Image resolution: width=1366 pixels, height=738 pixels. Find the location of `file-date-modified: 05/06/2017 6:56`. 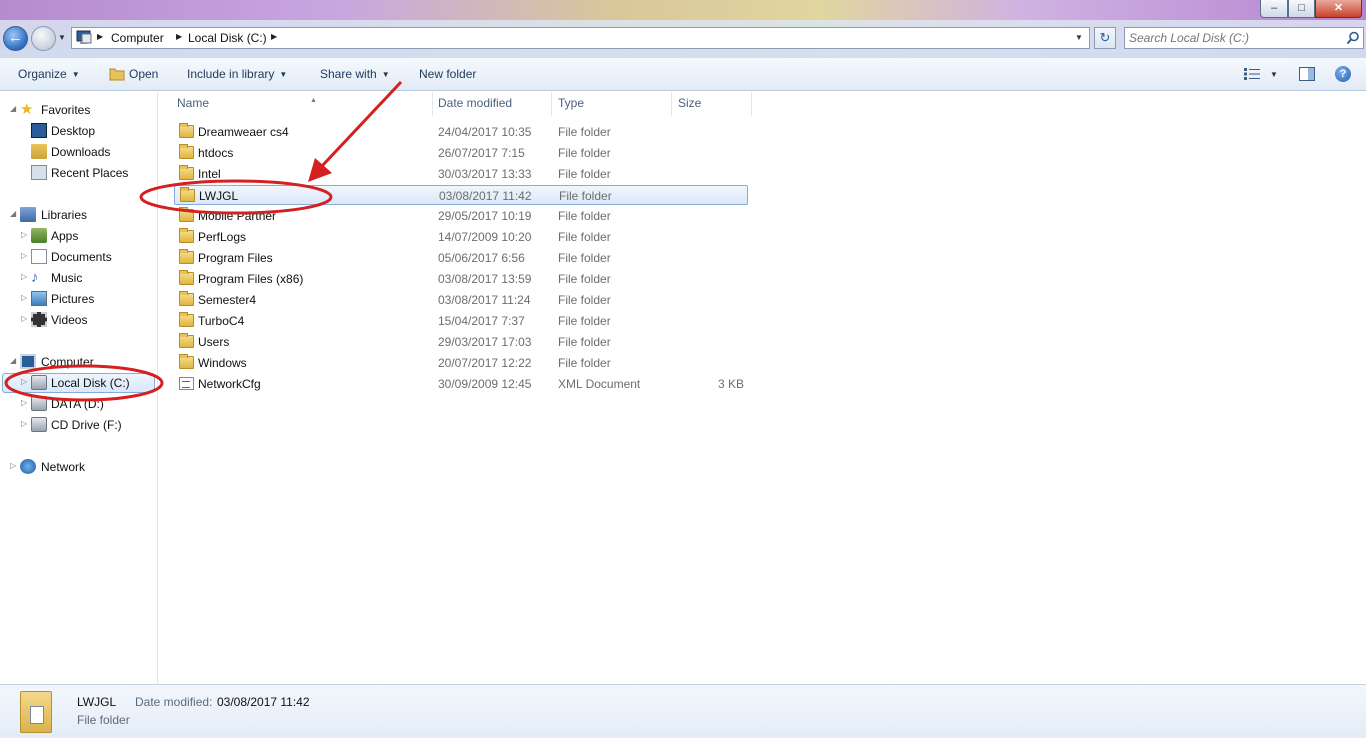

file-date-modified: 05/06/2017 6:56 is located at coordinates (481, 258).